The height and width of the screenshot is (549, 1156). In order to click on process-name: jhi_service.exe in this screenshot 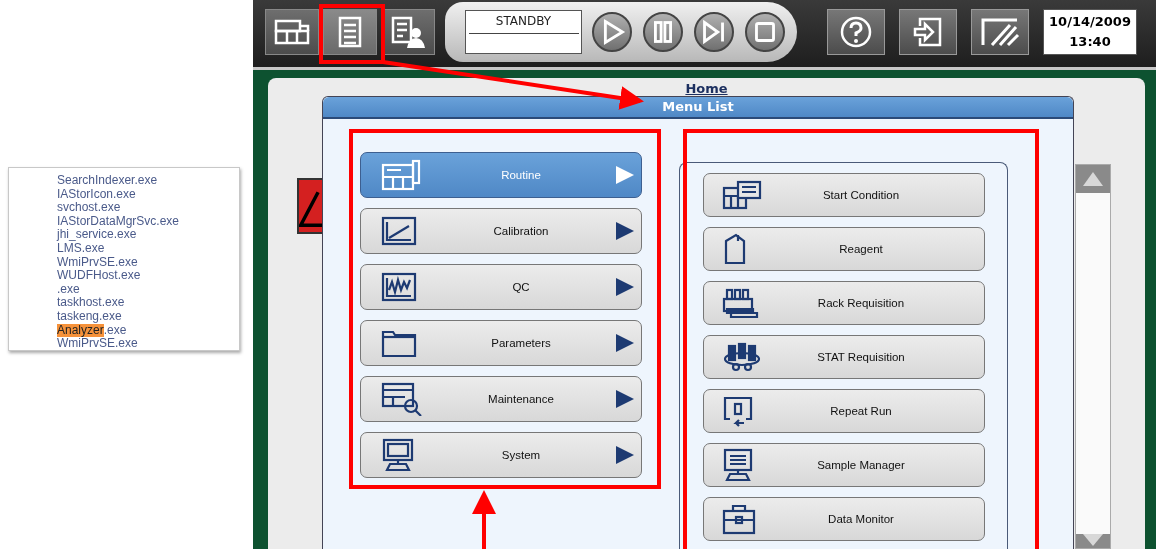, I will do `click(97, 235)`.